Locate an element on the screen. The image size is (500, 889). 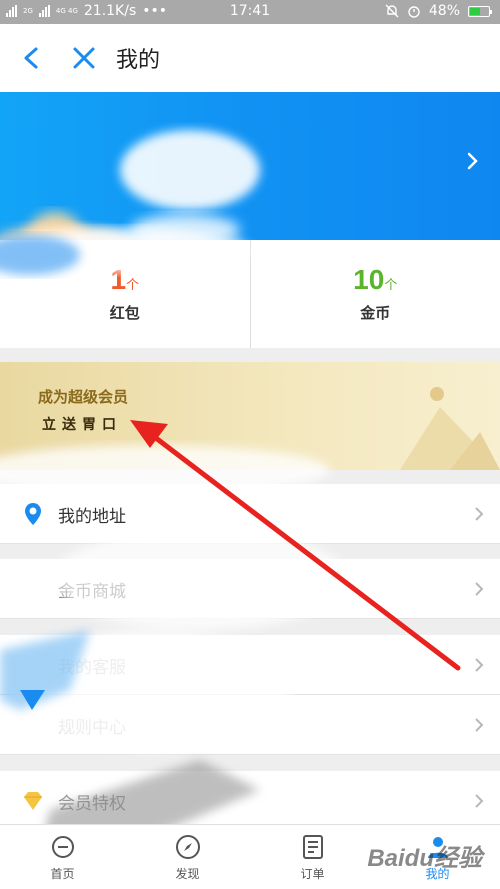
alarm-icon is located at coordinates (414, 12).